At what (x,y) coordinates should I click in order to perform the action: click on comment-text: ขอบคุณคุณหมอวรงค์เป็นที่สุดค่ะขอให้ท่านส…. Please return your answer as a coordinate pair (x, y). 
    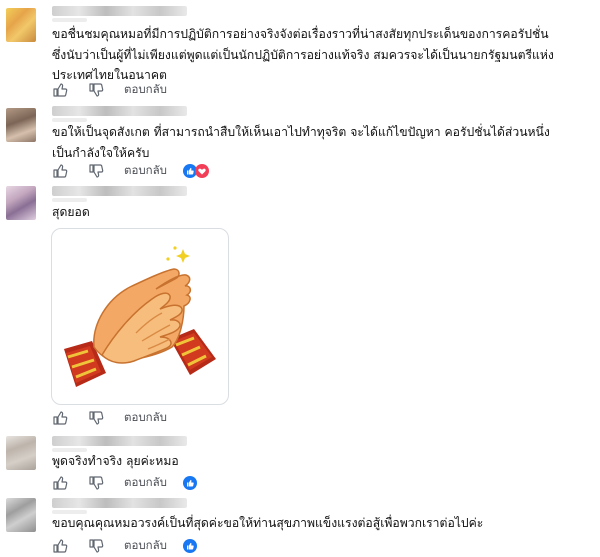
    Looking at the image, I should click on (267, 523).